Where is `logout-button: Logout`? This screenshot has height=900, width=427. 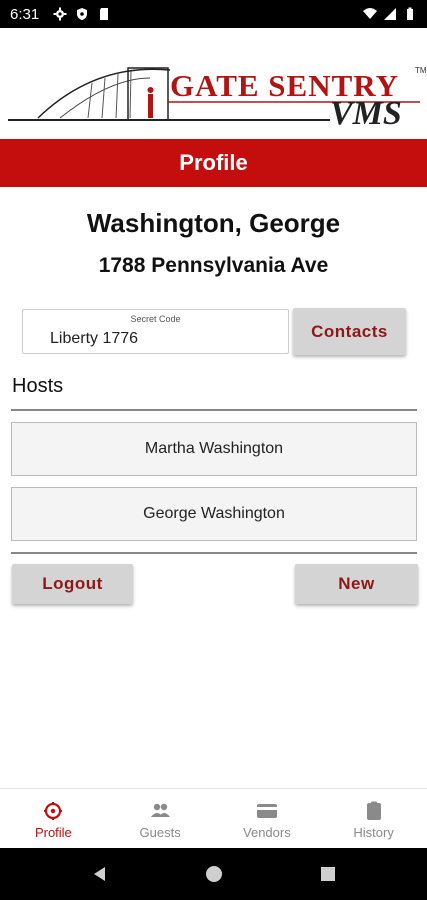 logout-button: Logout is located at coordinates (72, 584).